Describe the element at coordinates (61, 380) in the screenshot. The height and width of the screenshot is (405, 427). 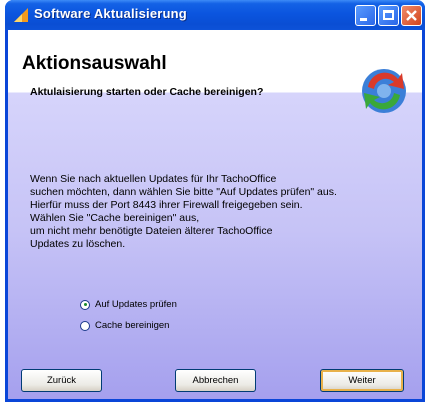
I see `back-button: Zurück` at that location.